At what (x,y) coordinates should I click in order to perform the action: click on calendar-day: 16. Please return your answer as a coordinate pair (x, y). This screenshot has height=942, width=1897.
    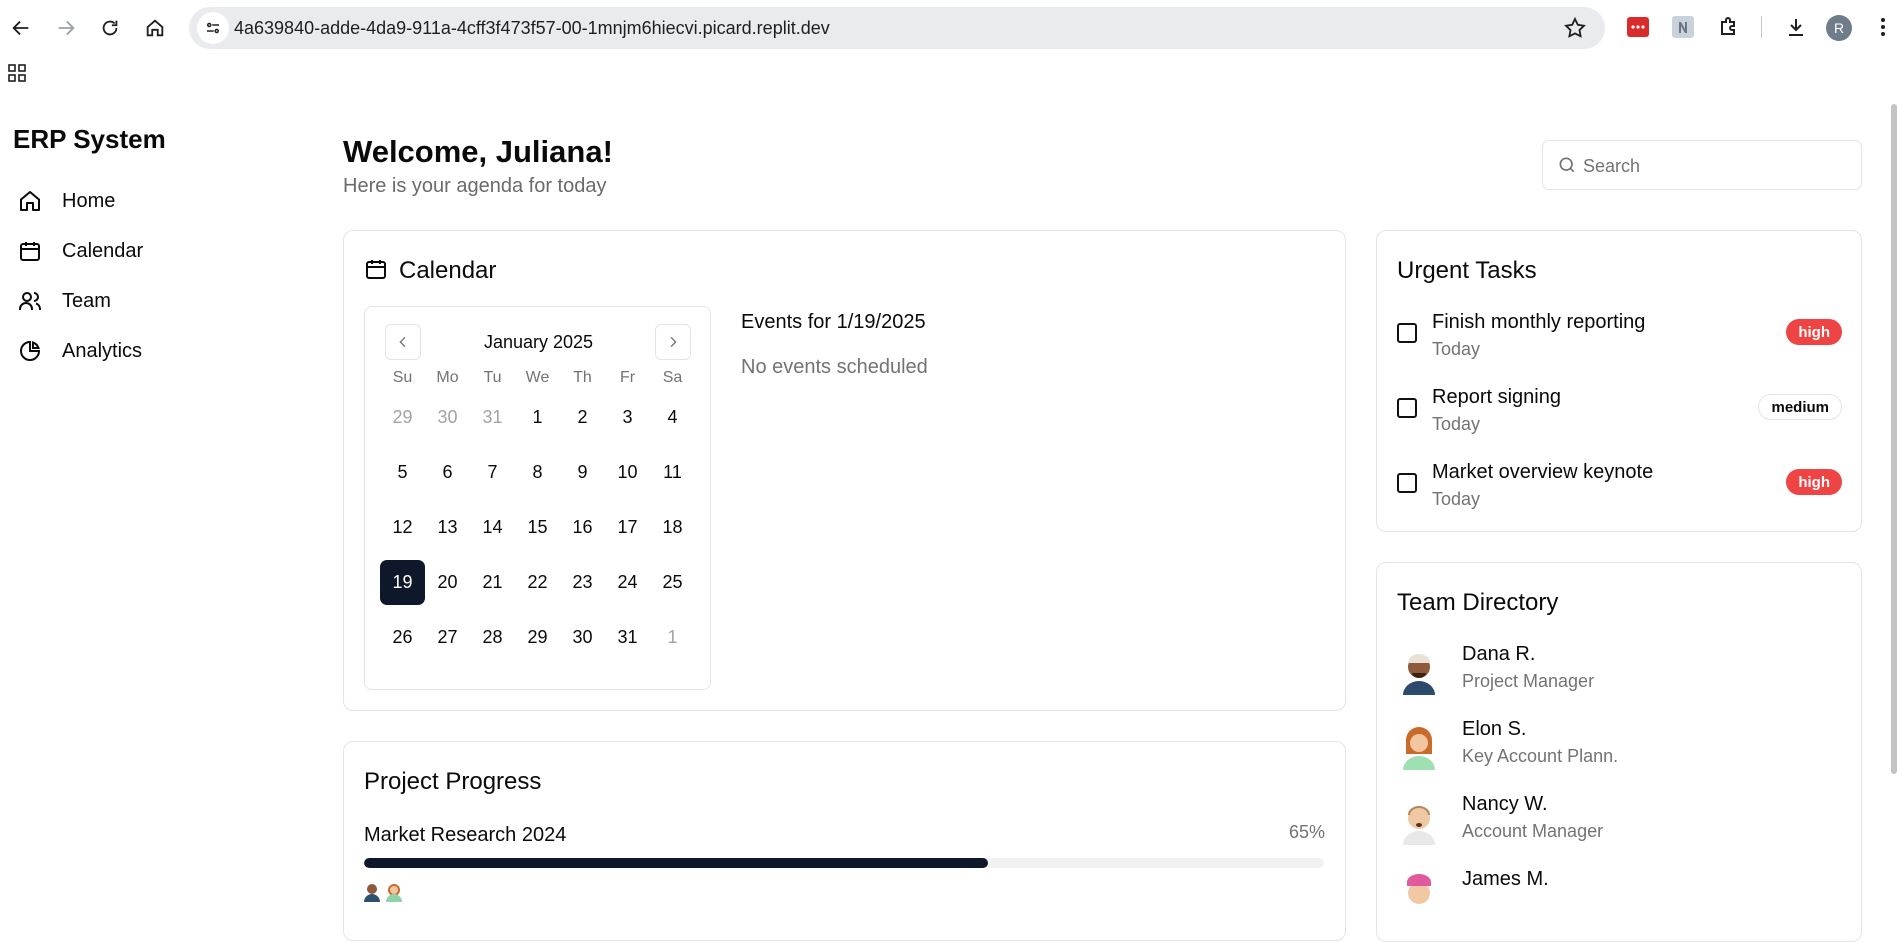
    Looking at the image, I should click on (582, 527).